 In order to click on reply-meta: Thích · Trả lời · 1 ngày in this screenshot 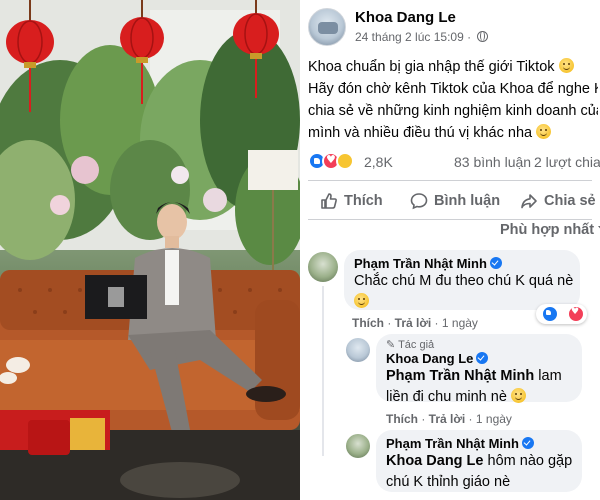, I will do `click(449, 419)`.